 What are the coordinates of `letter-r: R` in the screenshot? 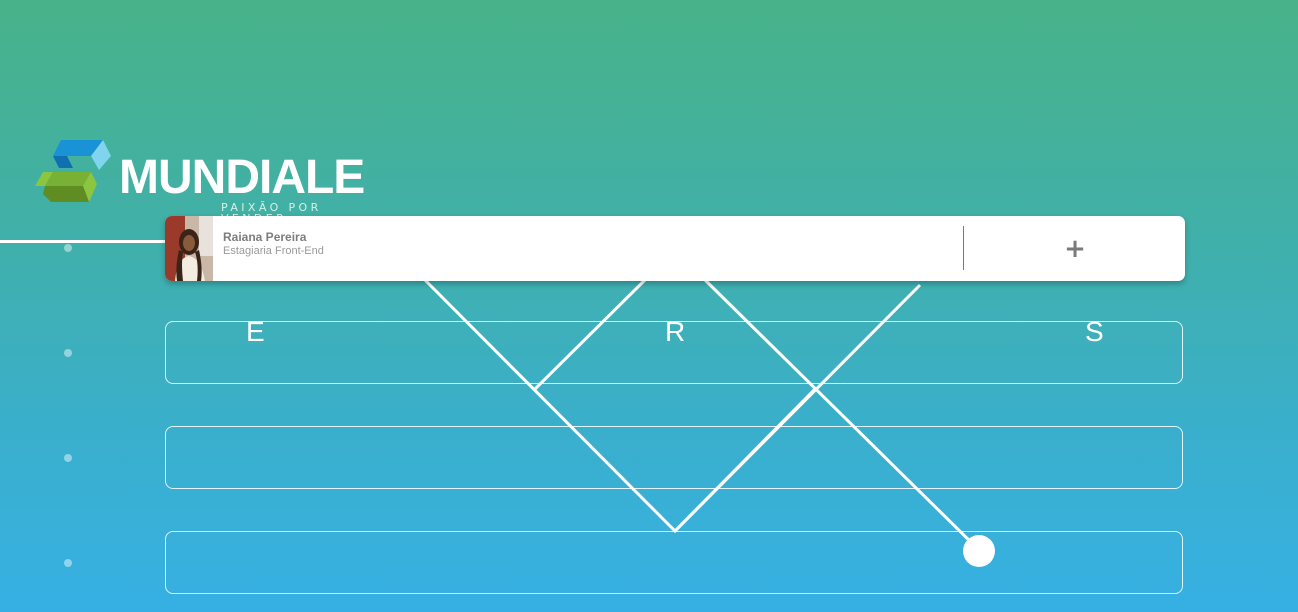 It's located at (675, 331).